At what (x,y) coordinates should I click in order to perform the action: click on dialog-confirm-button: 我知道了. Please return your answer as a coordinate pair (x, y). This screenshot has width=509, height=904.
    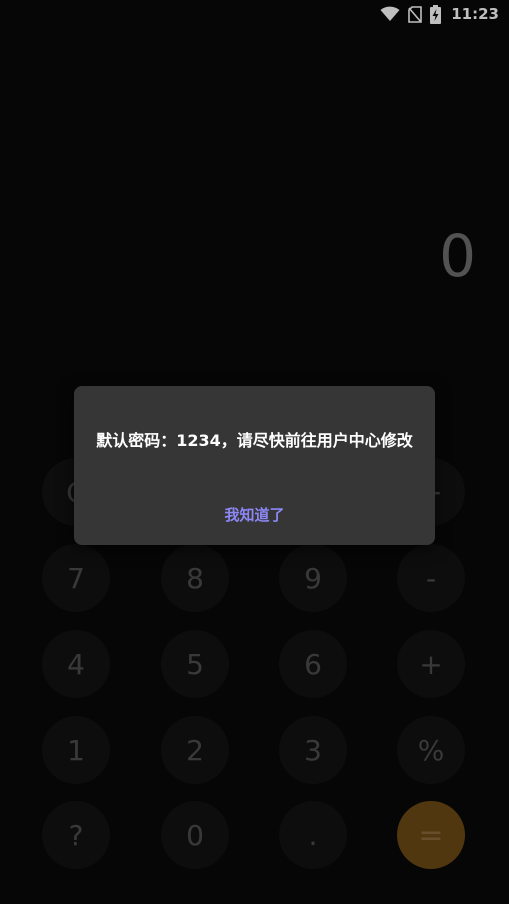
    Looking at the image, I should click on (254, 514).